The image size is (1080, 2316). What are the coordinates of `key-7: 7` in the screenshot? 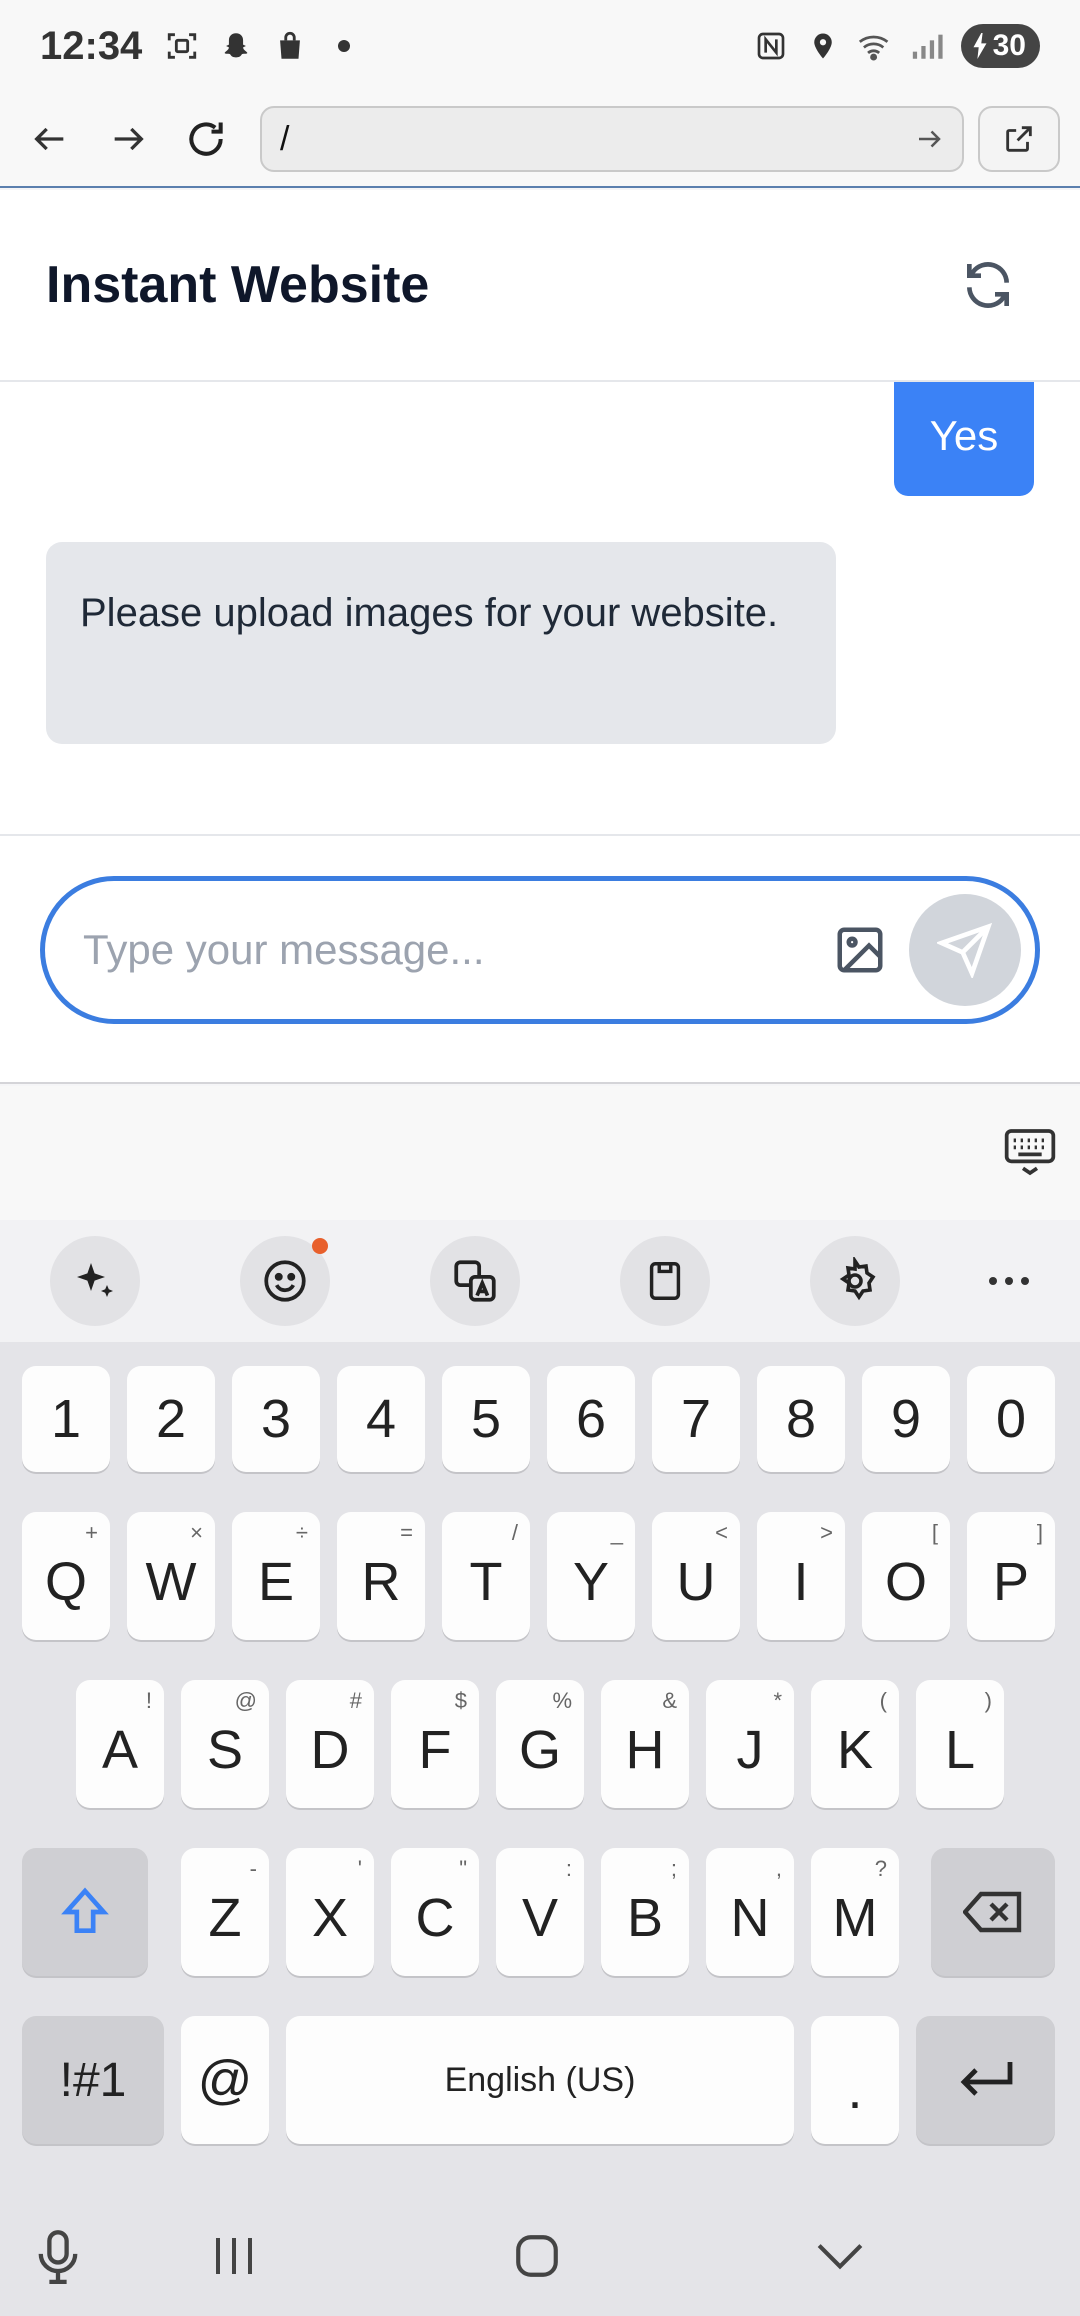 It's located at (696, 1419).